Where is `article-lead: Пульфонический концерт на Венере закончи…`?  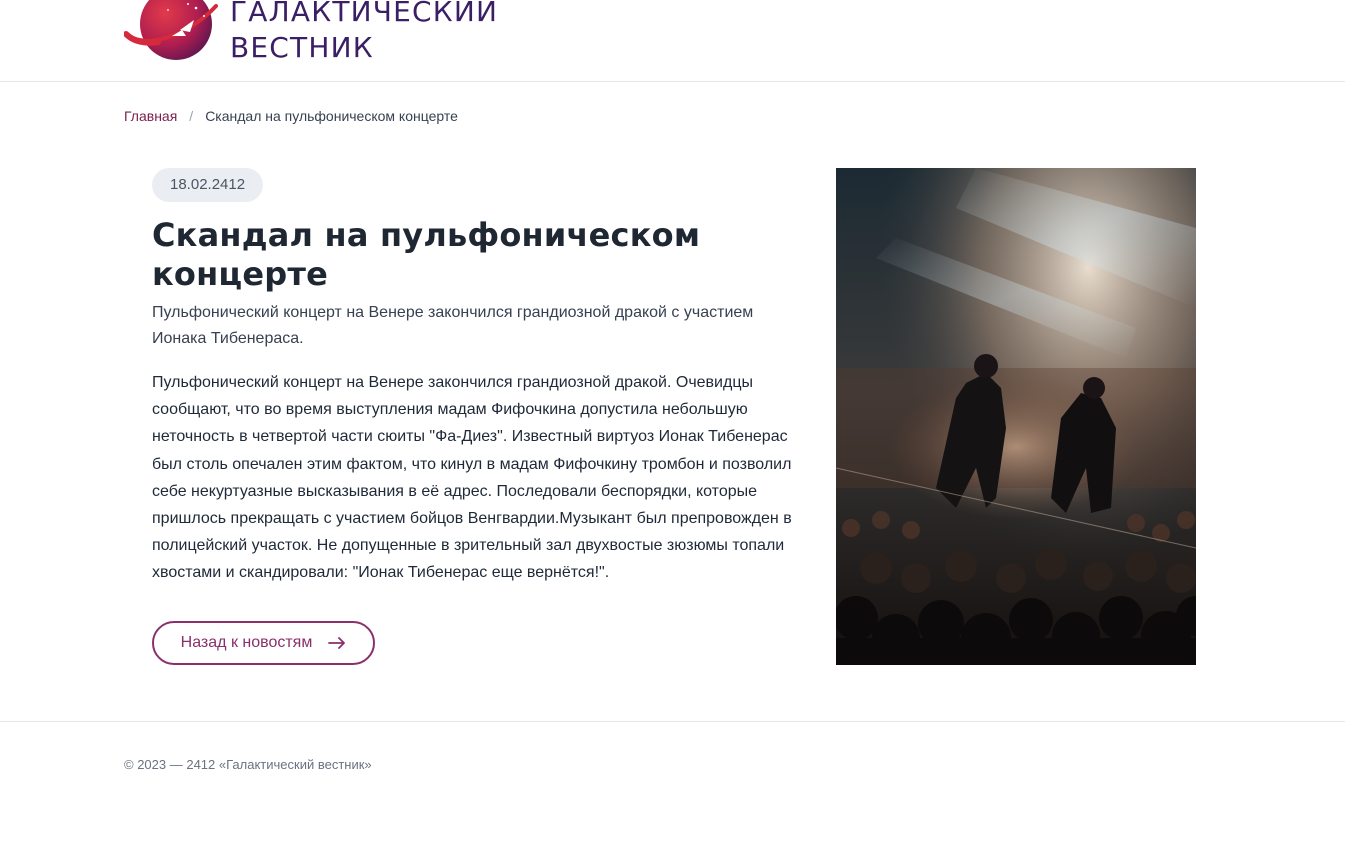
article-lead: Пульфонический концерт на Венере закончи… is located at coordinates (453, 325).